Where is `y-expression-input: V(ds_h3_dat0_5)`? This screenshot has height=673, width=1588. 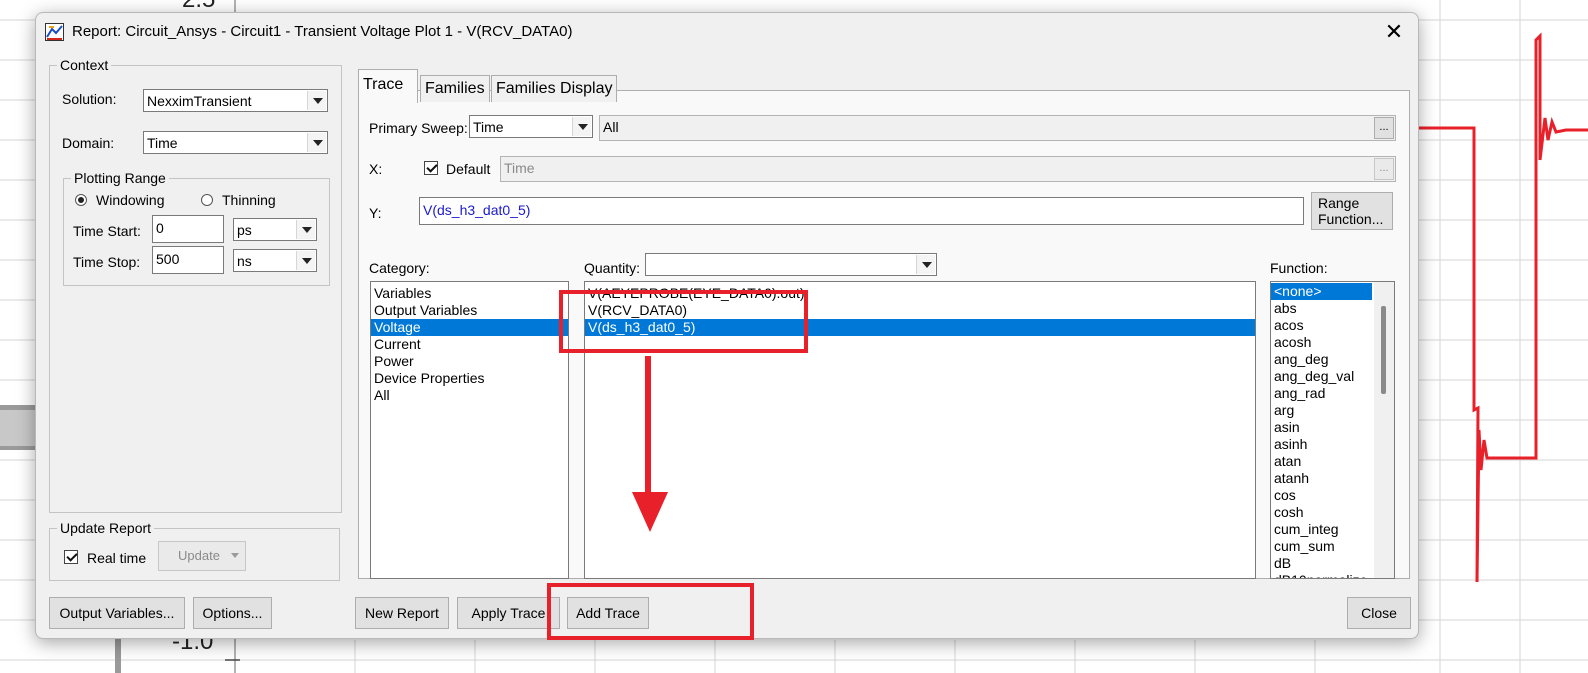
y-expression-input: V(ds_h3_dat0_5) is located at coordinates (861, 211).